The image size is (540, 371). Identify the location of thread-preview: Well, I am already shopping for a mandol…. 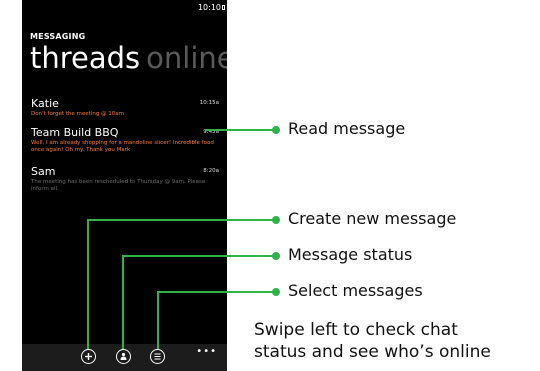
(122, 146).